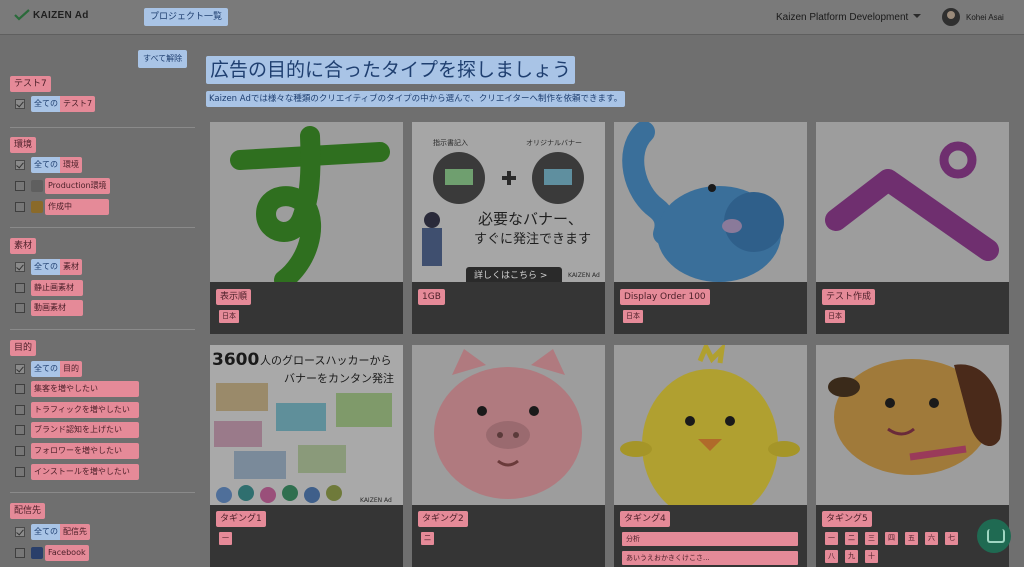 This screenshot has width=1024, height=567. I want to click on art-headline: 人のグロースハッカーから, so click(326, 360).